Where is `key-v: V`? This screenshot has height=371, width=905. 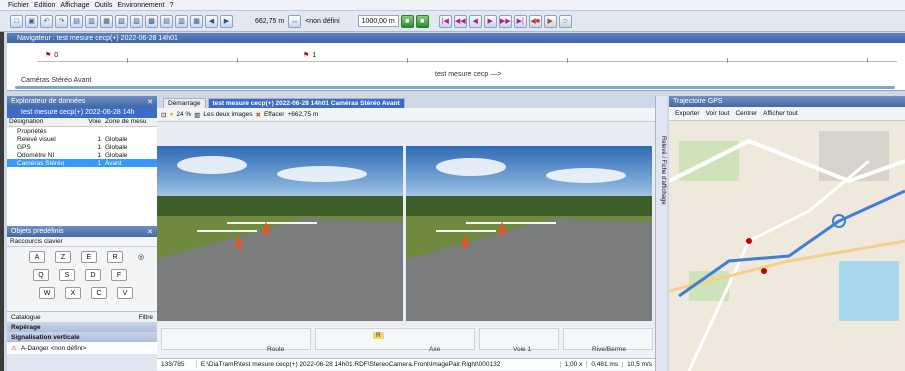
key-v: V is located at coordinates (125, 293).